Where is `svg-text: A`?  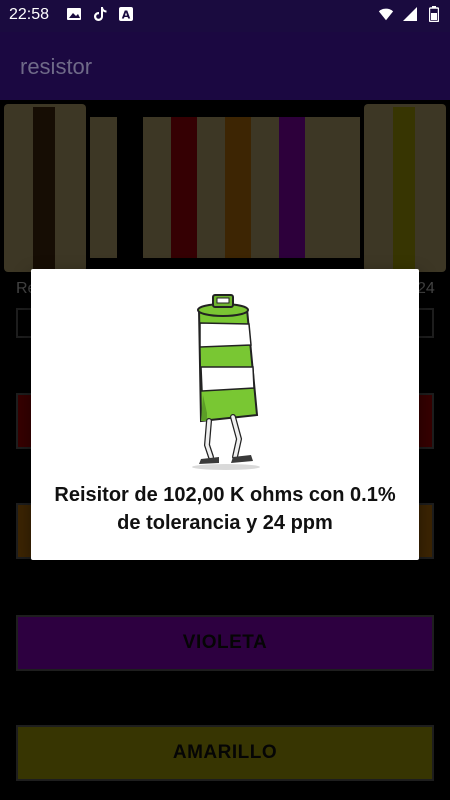
svg-text: A is located at coordinates (126, 15).